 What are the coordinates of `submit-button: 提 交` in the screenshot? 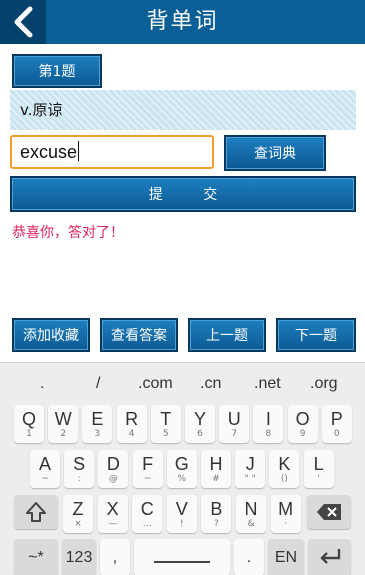 It's located at (183, 194).